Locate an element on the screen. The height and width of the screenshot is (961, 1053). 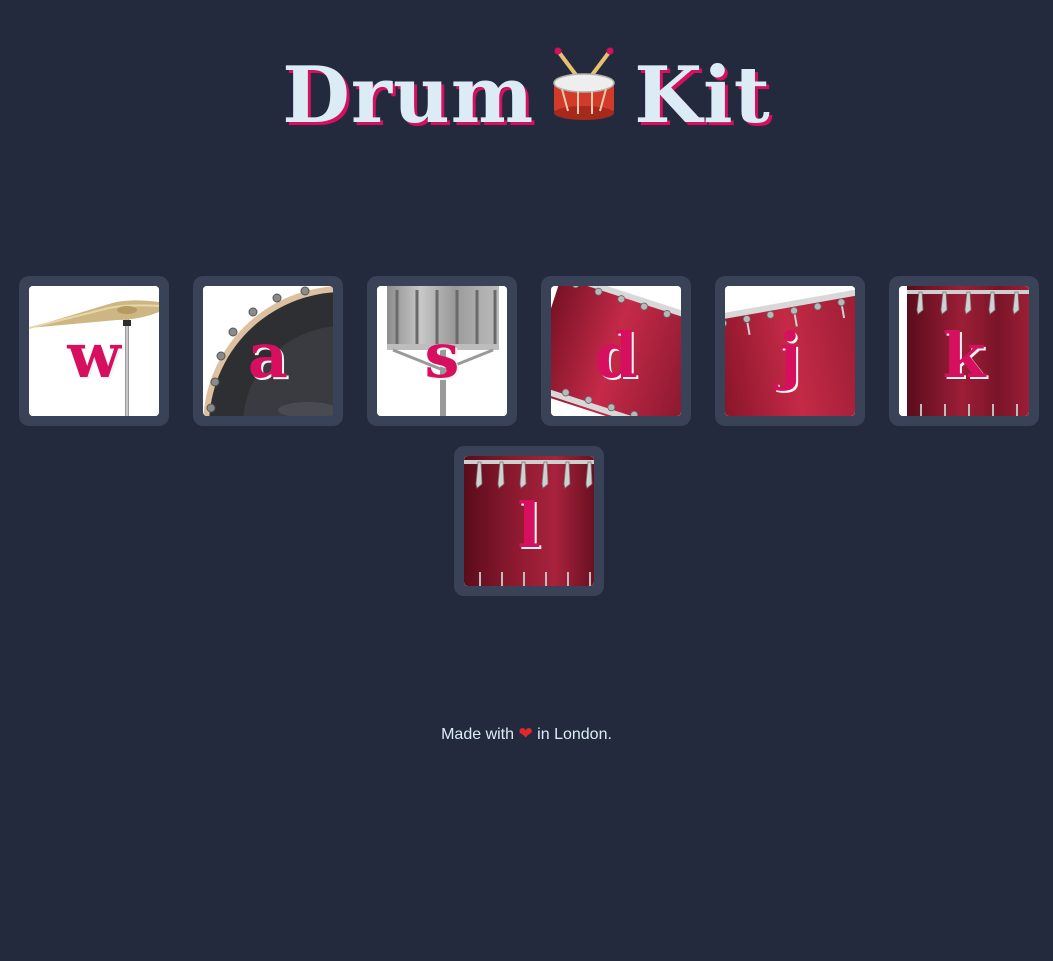
heart-icon: ❤ is located at coordinates (525, 733).